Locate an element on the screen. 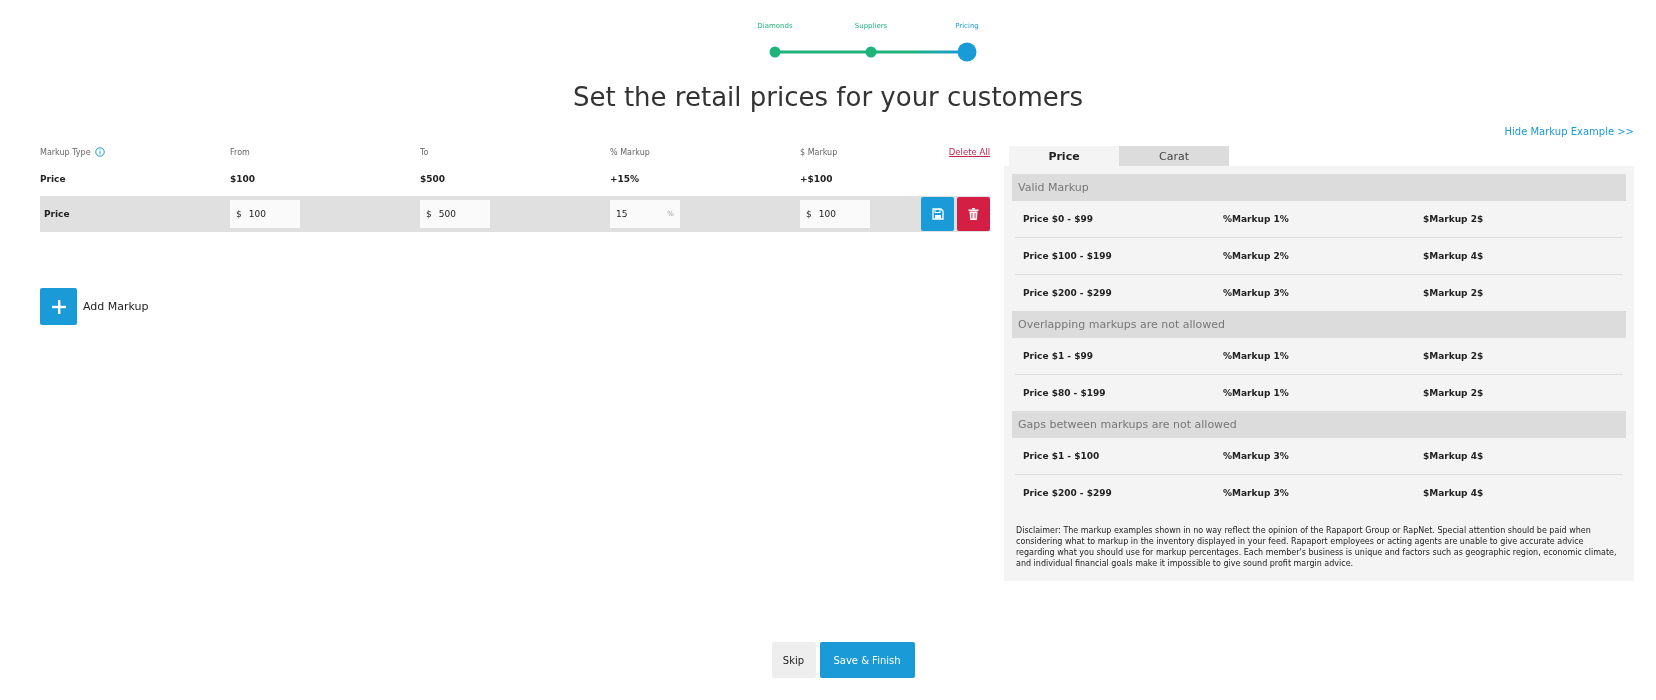 This screenshot has height=700, width=1656. add-button is located at coordinates (58, 306).